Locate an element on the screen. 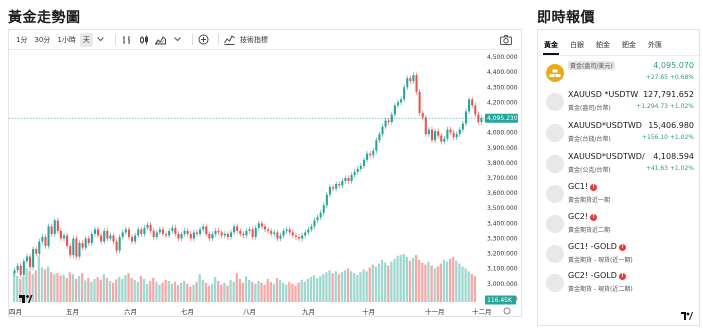 The height and width of the screenshot is (331, 703). tradingview-watermark is located at coordinates (27, 296).